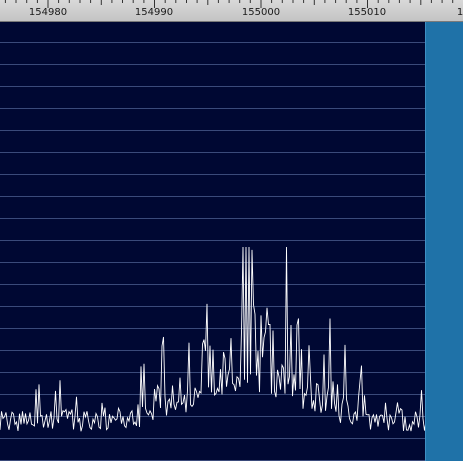 Image resolution: width=463 pixels, height=461 pixels. Describe the element at coordinates (231, 11) in the screenshot. I see `frequency-ruler: 154980 154990 155000 155010 1` at that location.